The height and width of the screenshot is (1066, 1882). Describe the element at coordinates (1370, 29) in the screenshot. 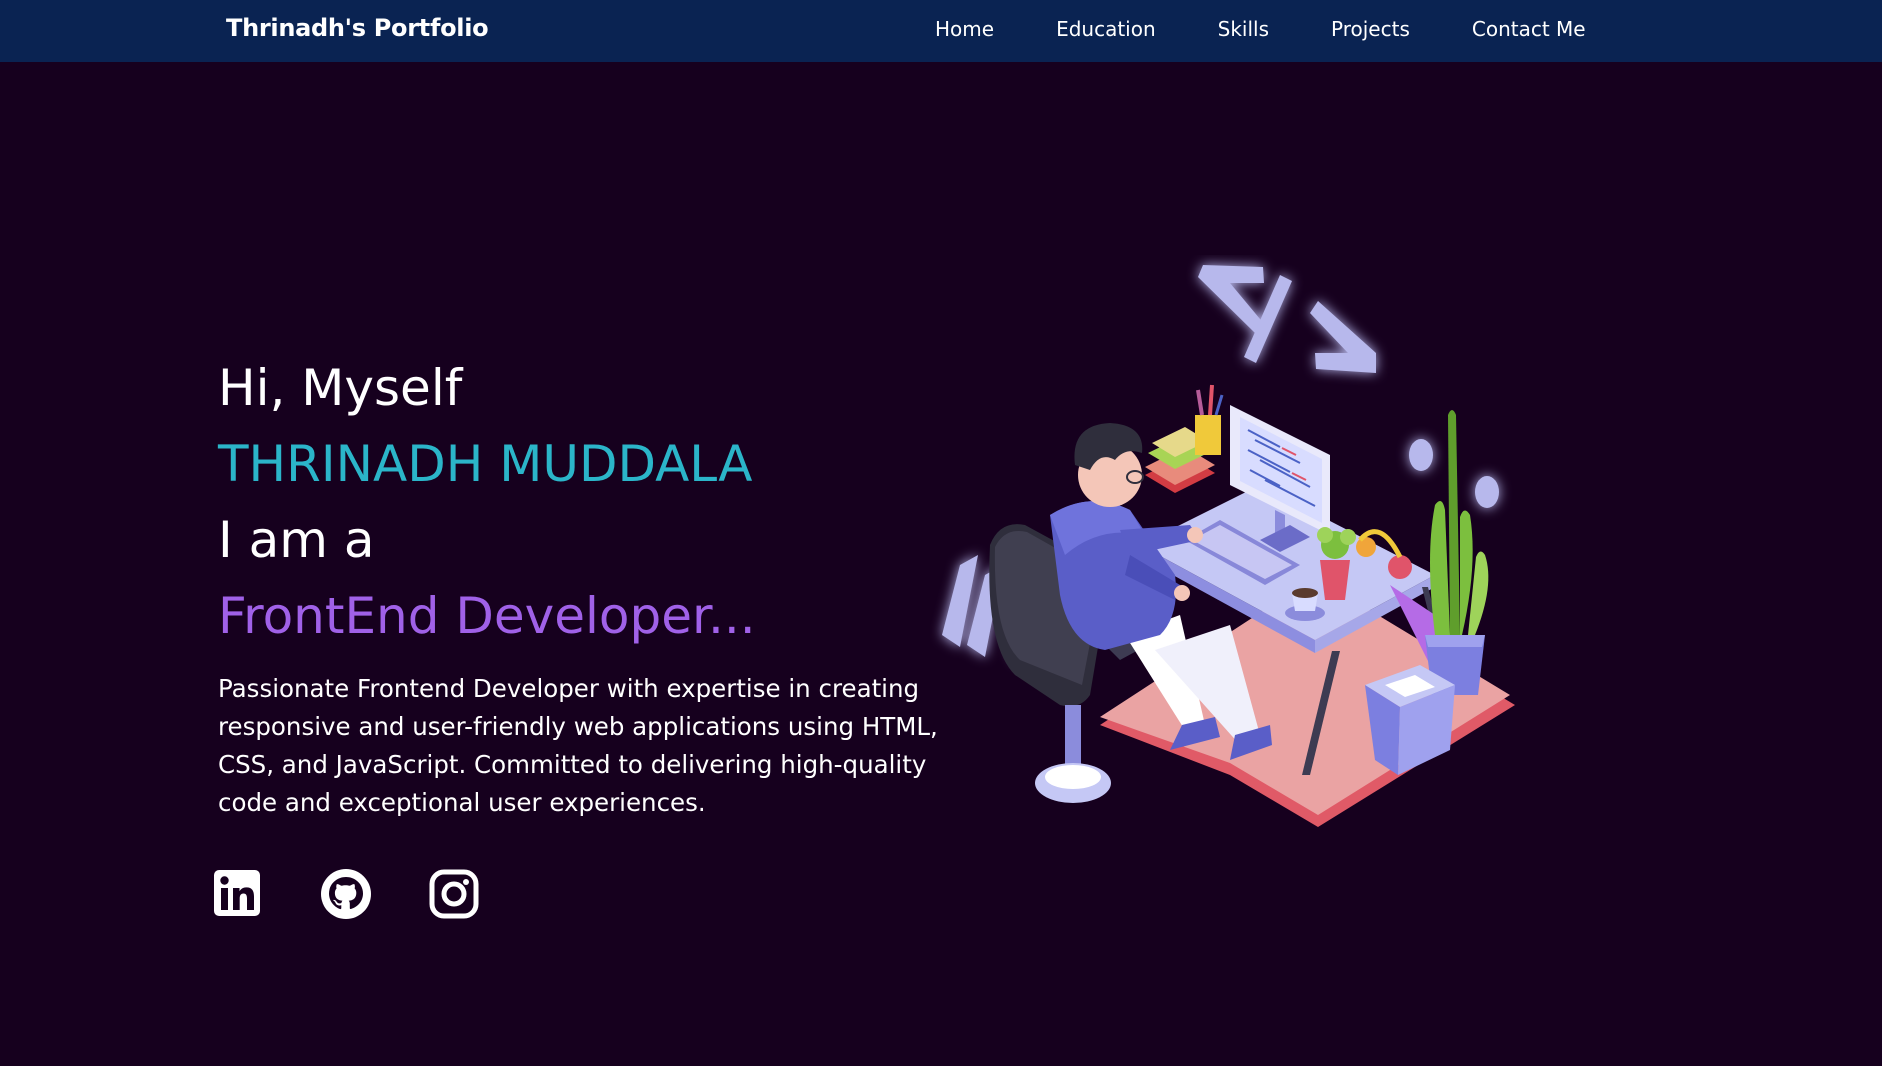

I see `nav-link-projects: Projects` at that location.